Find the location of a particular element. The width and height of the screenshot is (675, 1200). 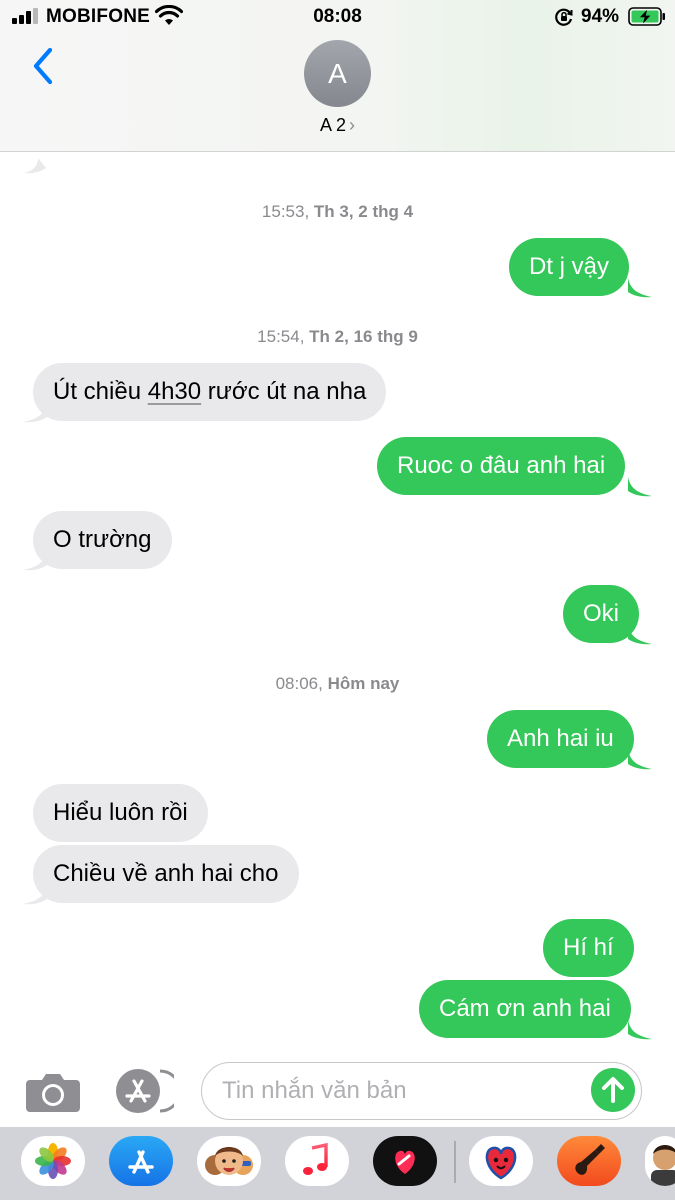

received-message: Út chiều 4h30 rước út na nha is located at coordinates (210, 392).